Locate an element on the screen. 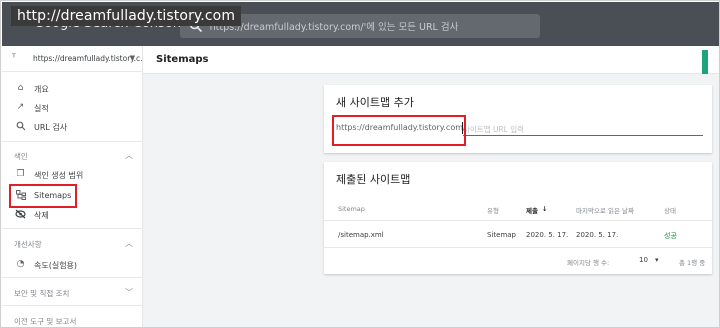  search-icon is located at coordinates (20, 126).